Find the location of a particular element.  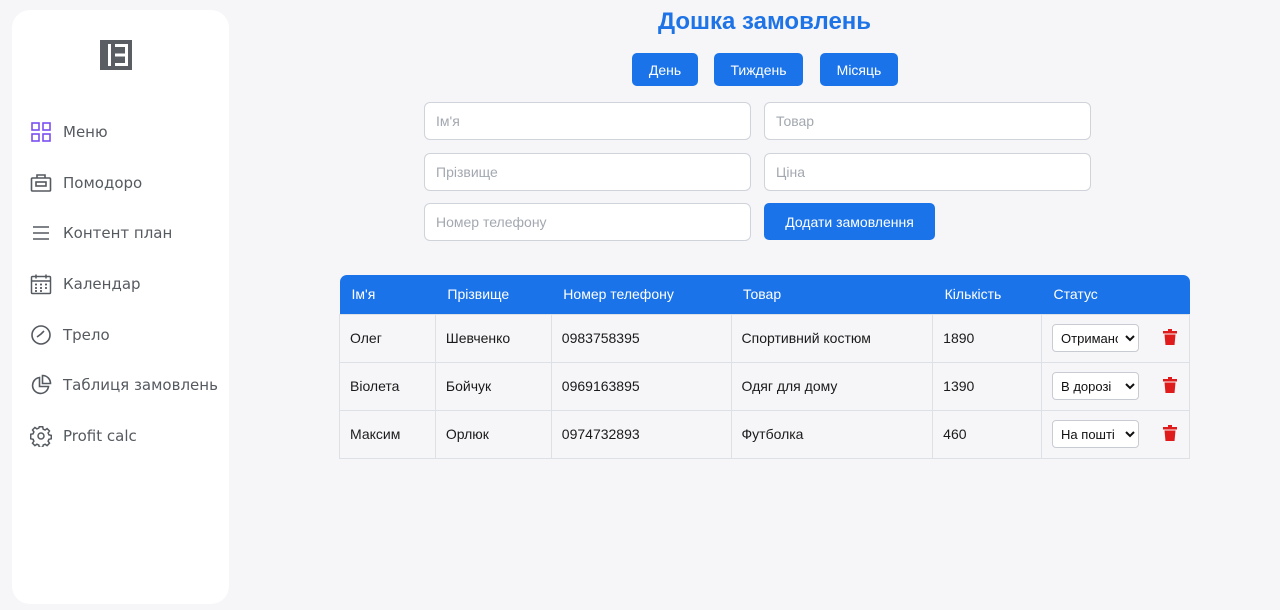

sidebar-item-label: Календар is located at coordinates (102, 284).